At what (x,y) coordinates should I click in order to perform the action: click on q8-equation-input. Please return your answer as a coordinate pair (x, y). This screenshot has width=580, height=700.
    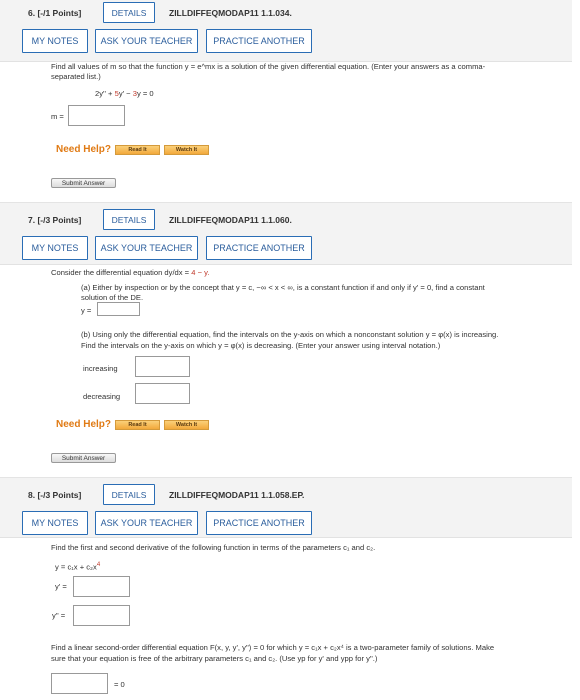
    Looking at the image, I should click on (79, 683).